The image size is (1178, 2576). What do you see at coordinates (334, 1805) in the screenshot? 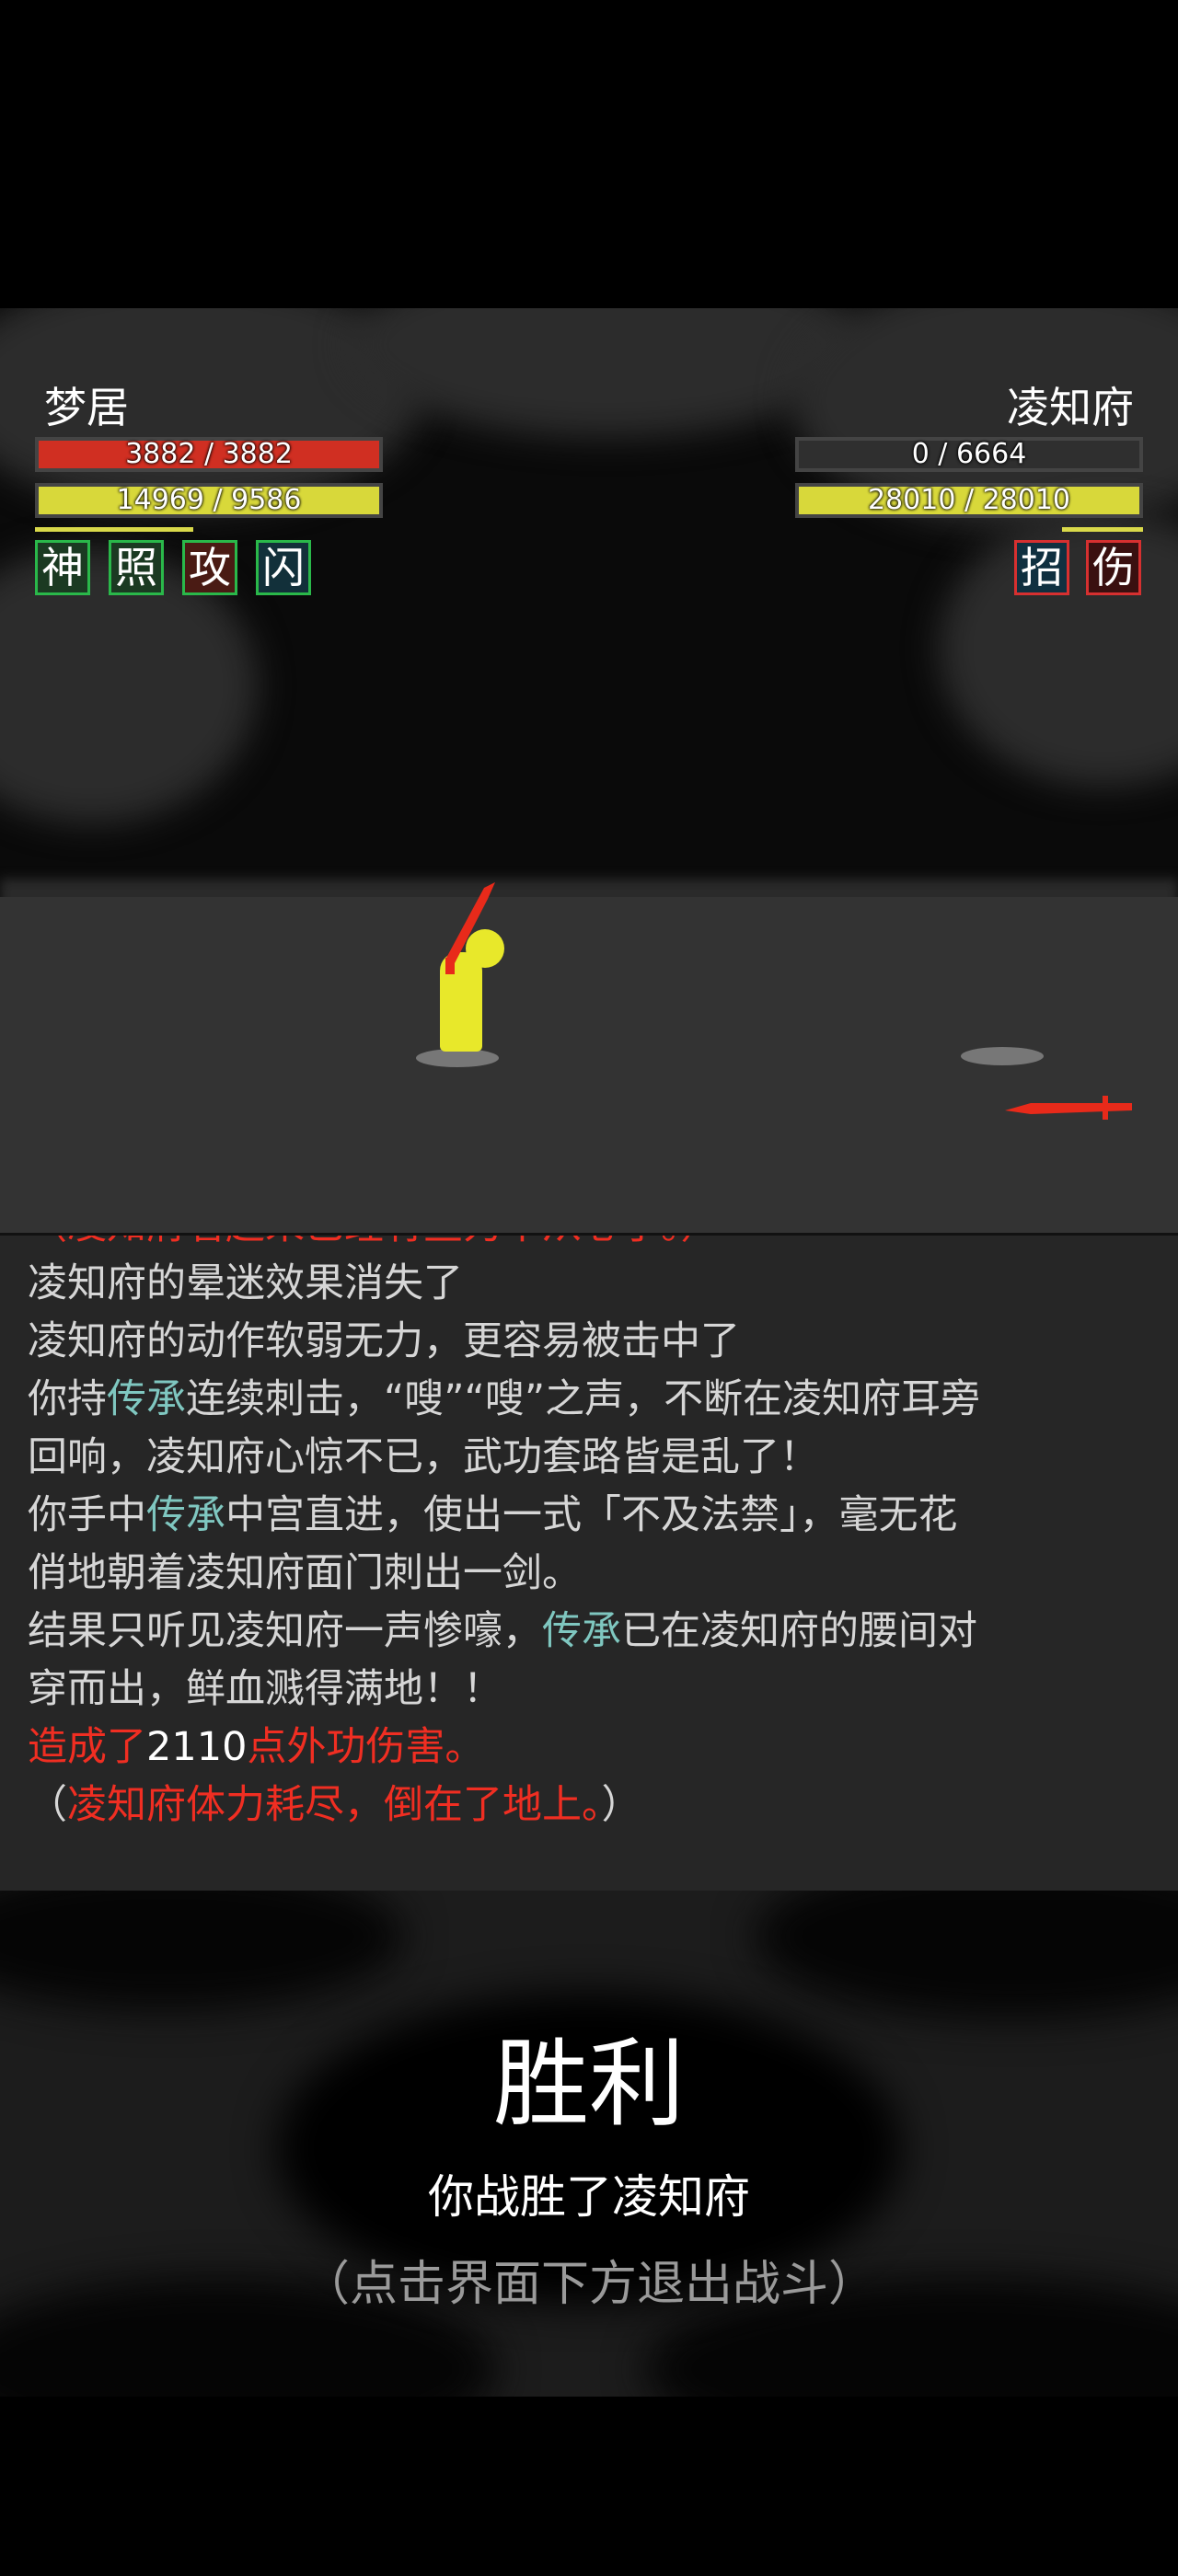
I see `log-text: 凌知府体力耗尽，倒在了地上。` at bounding box center [334, 1805].